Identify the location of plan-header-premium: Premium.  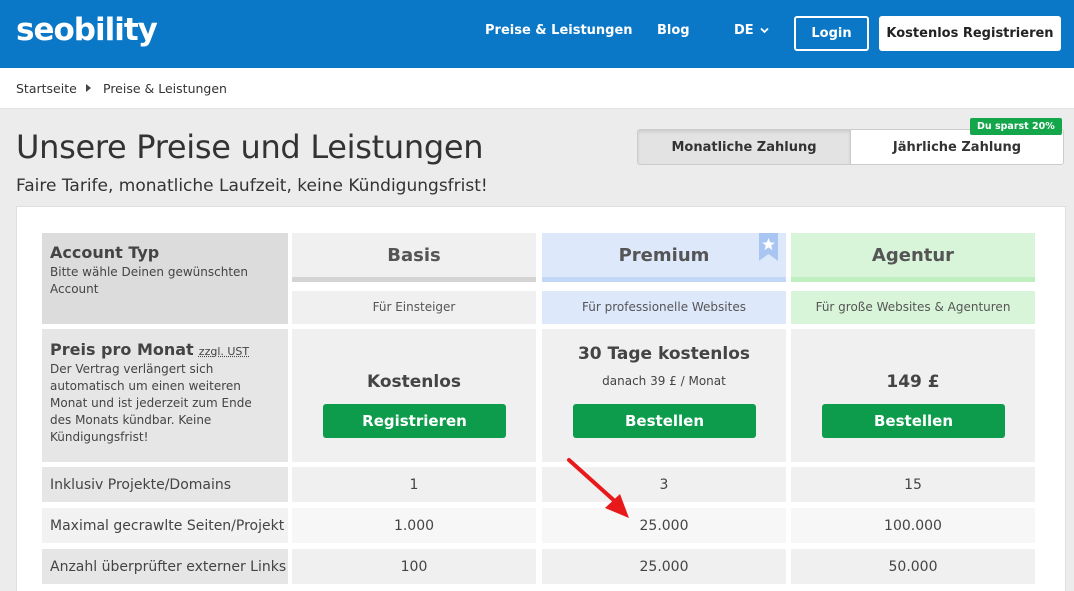
(664, 257).